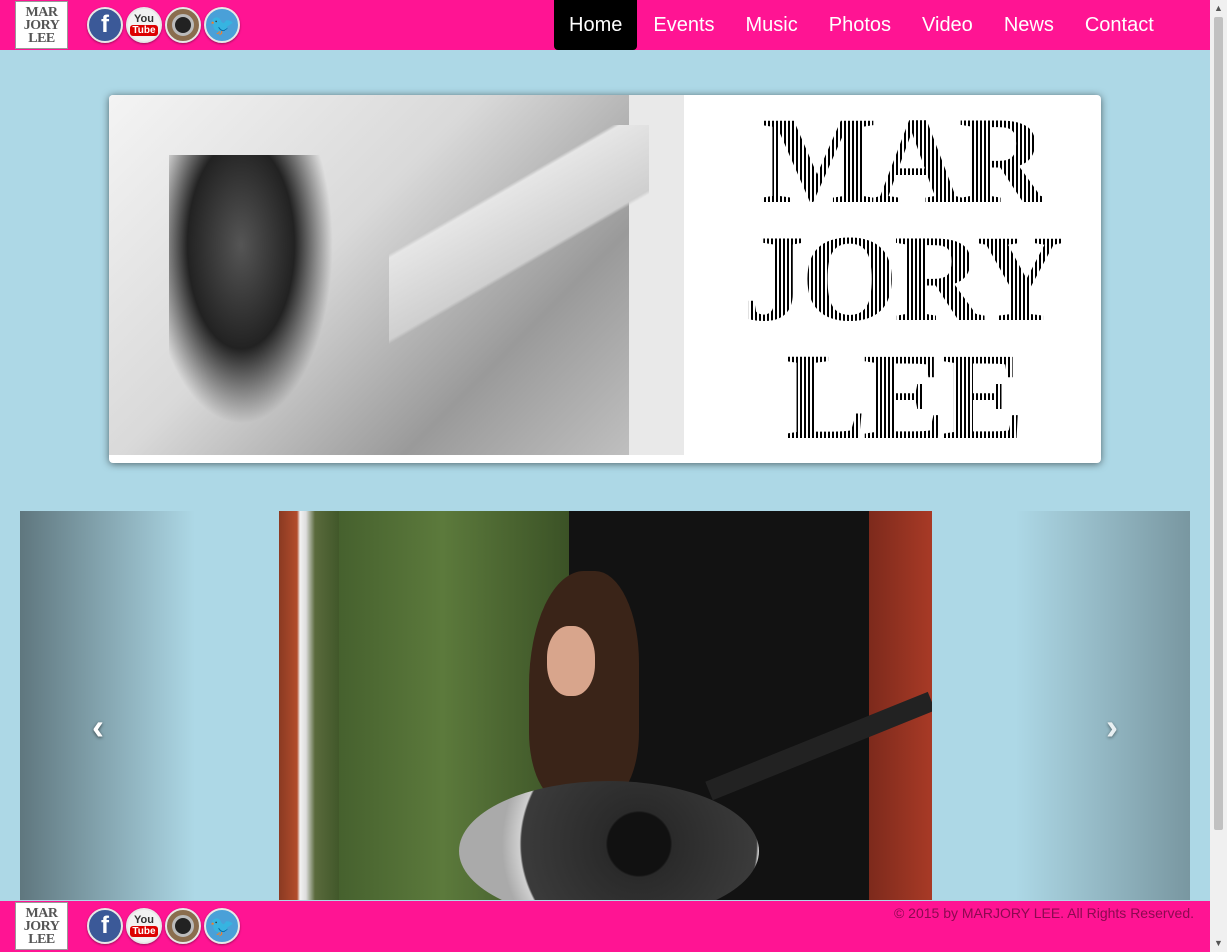  What do you see at coordinates (683, 25) in the screenshot?
I see `nav-events: Events` at bounding box center [683, 25].